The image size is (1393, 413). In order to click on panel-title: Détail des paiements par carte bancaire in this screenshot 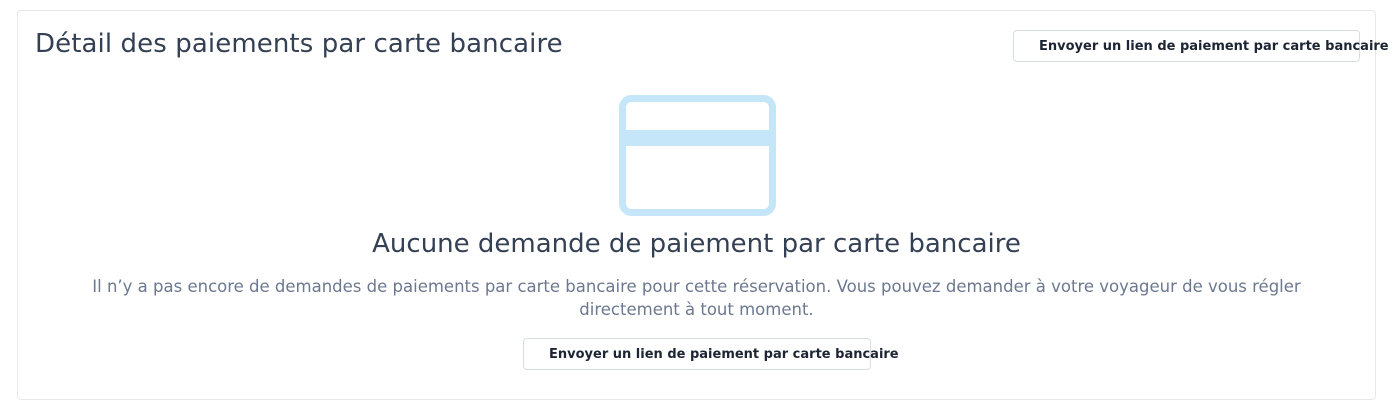, I will do `click(299, 44)`.